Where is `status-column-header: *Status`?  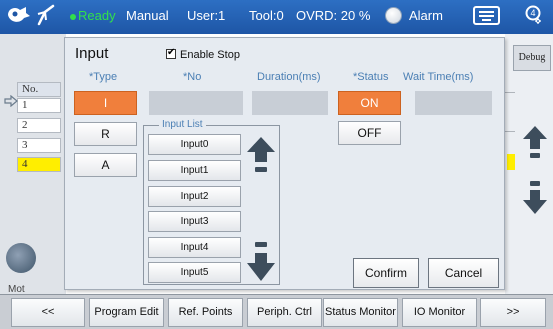 status-column-header: *Status is located at coordinates (371, 77).